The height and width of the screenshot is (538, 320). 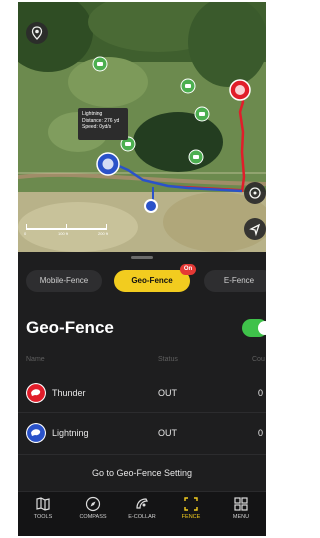 I want to click on location-pin-button, so click(x=37, y=33).